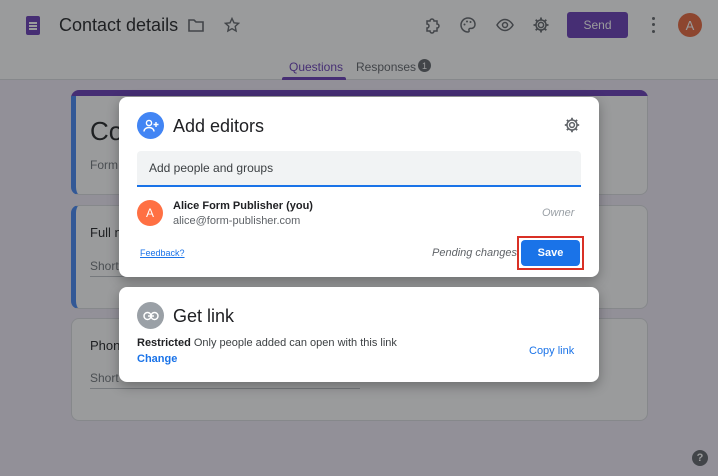 The width and height of the screenshot is (718, 476). What do you see at coordinates (475, 253) in the screenshot?
I see `pending-changes-text: Pending changes` at bounding box center [475, 253].